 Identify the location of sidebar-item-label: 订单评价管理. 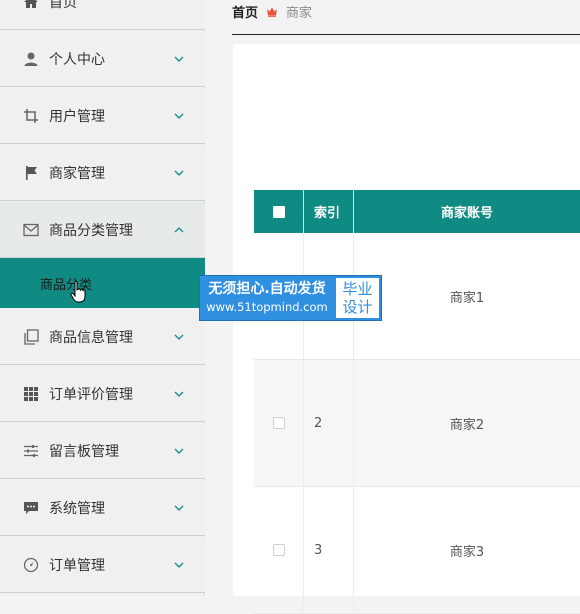
(91, 394).